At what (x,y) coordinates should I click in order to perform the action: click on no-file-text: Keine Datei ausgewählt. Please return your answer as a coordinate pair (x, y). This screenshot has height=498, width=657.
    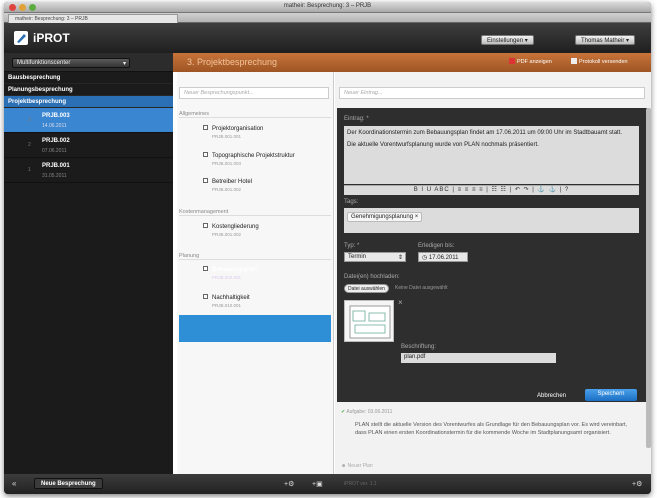
    Looking at the image, I should click on (421, 288).